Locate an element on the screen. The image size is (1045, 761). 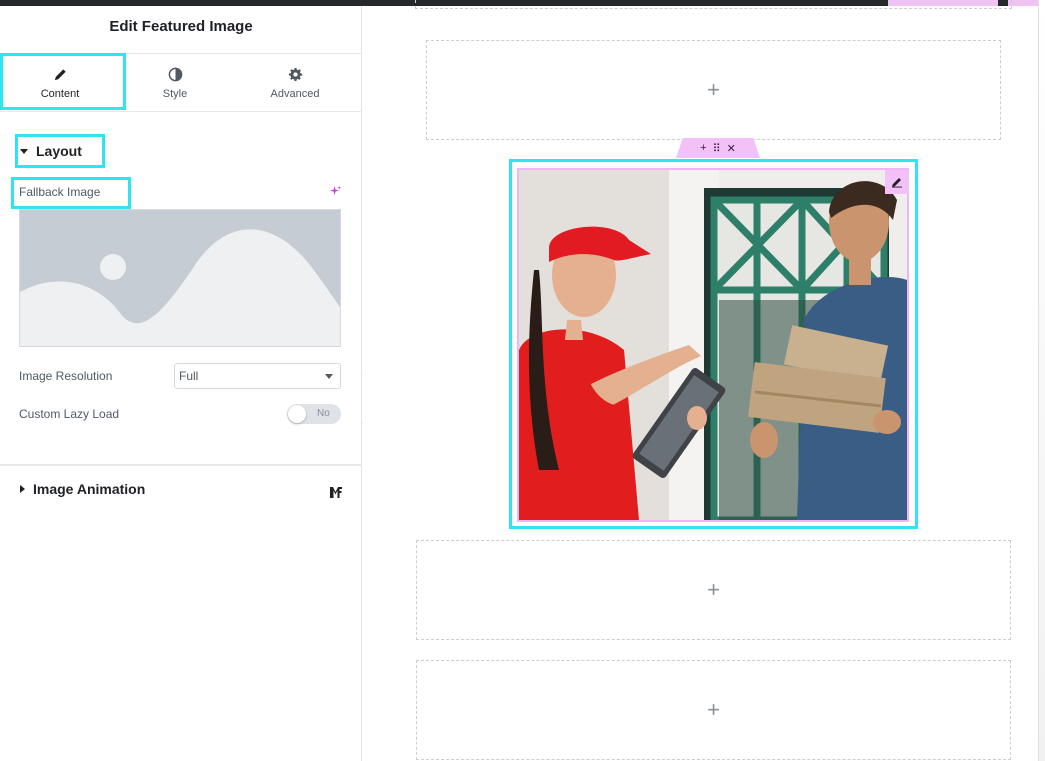
tab-content-label: Content is located at coordinates (60, 93).